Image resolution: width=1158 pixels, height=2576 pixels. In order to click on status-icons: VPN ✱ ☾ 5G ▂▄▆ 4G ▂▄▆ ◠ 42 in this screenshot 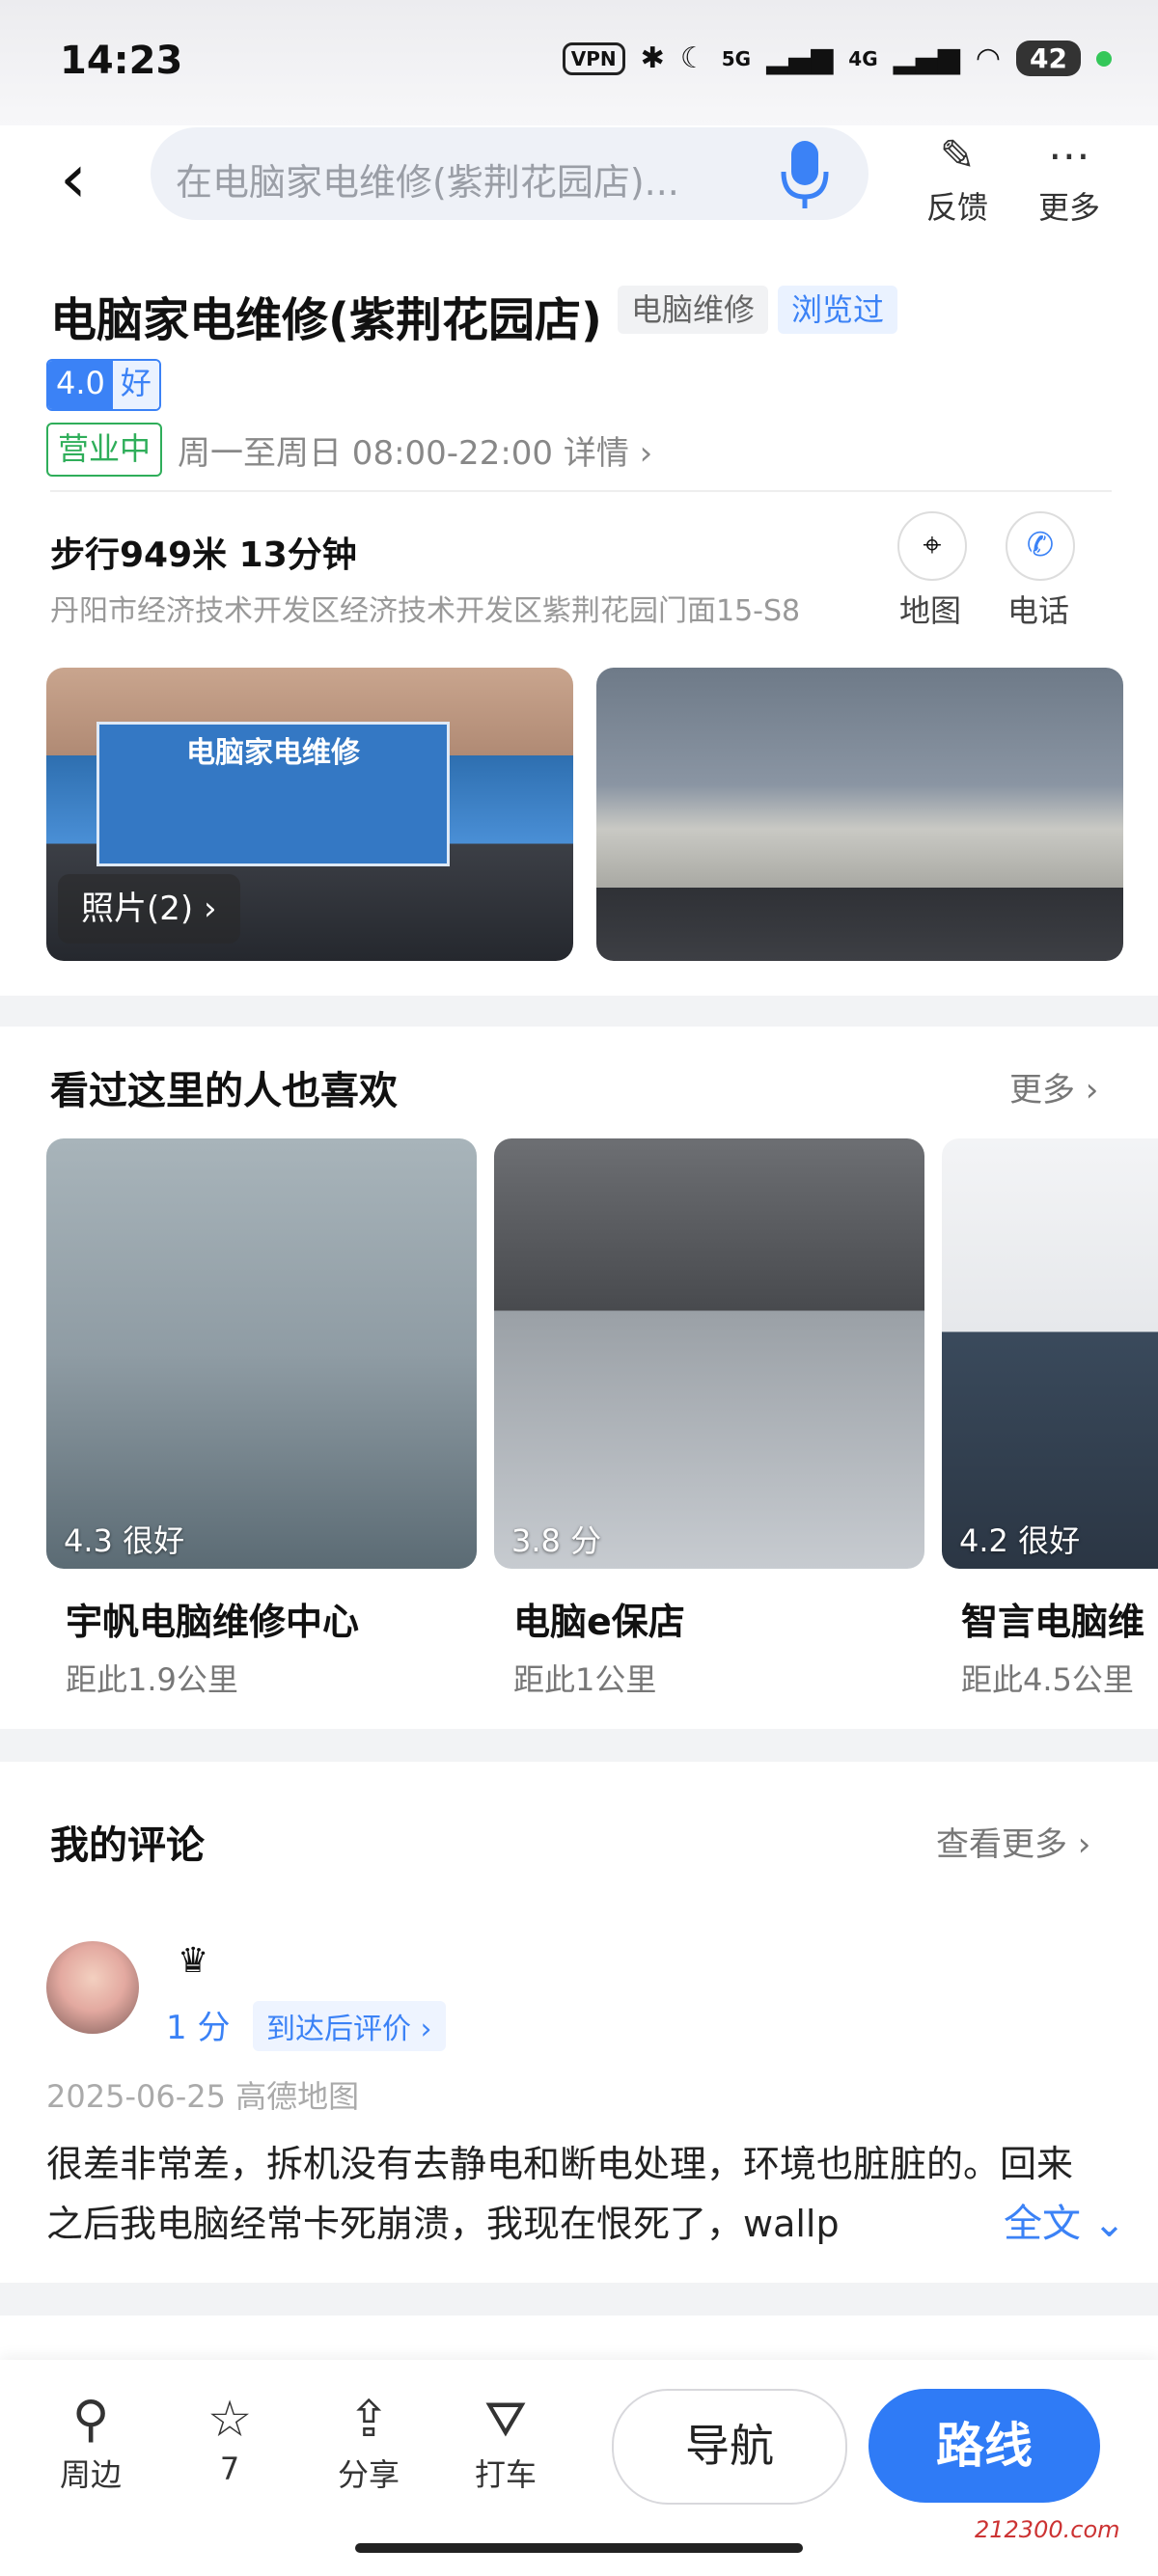, I will do `click(837, 59)`.